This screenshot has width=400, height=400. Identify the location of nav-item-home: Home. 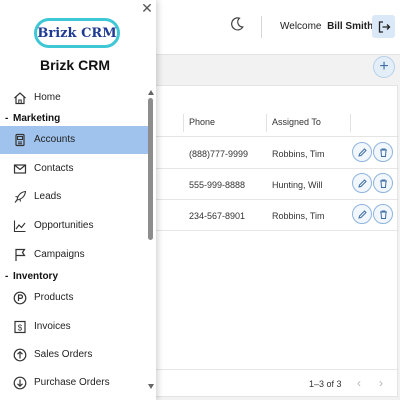
(74, 98).